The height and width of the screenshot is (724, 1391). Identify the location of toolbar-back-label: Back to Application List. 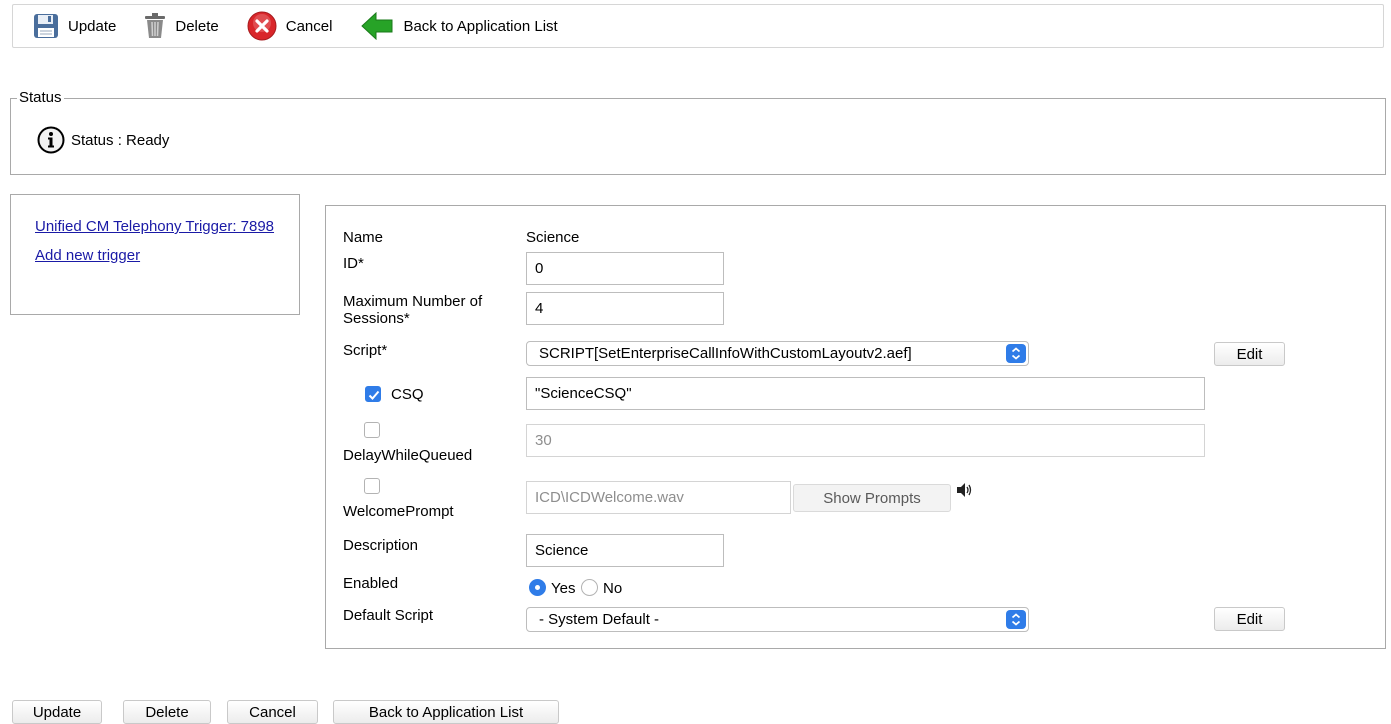
(480, 26).